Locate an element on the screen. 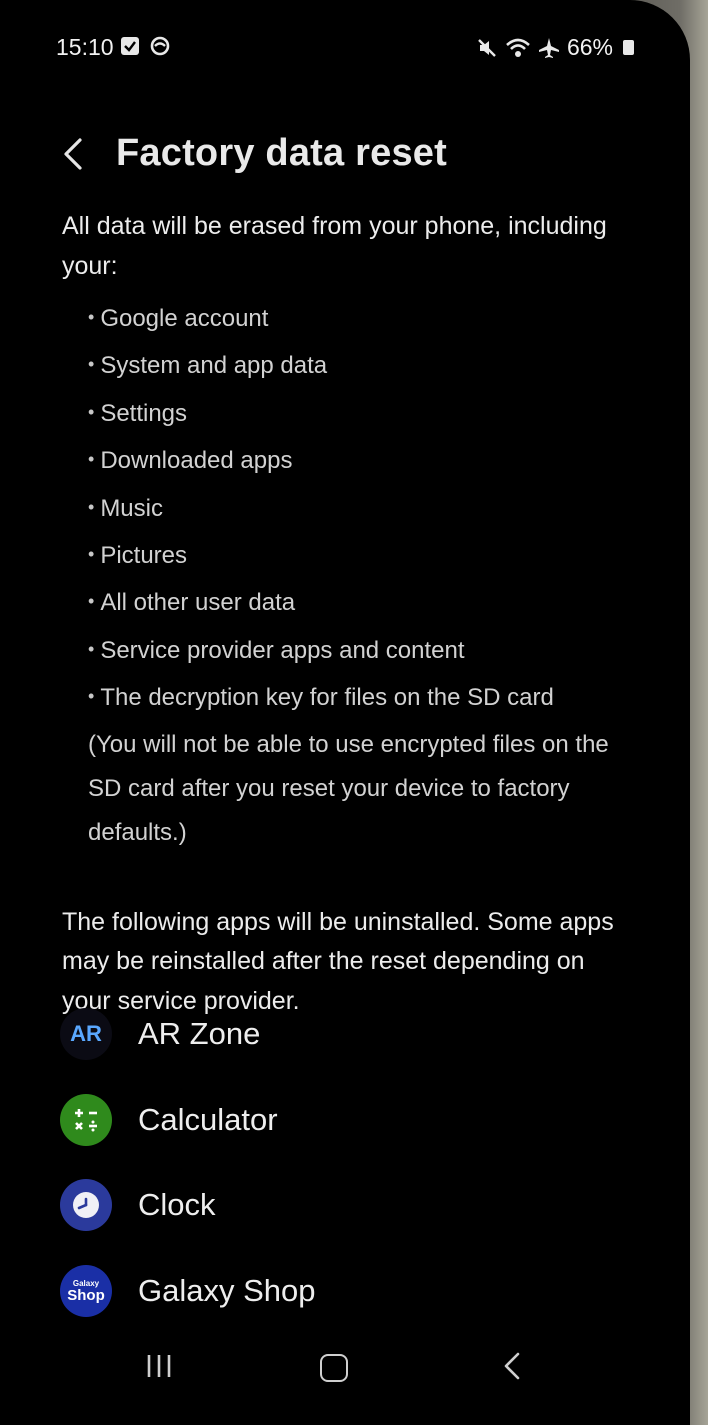 The width and height of the screenshot is (708, 1425). home-icon is located at coordinates (334, 1368).